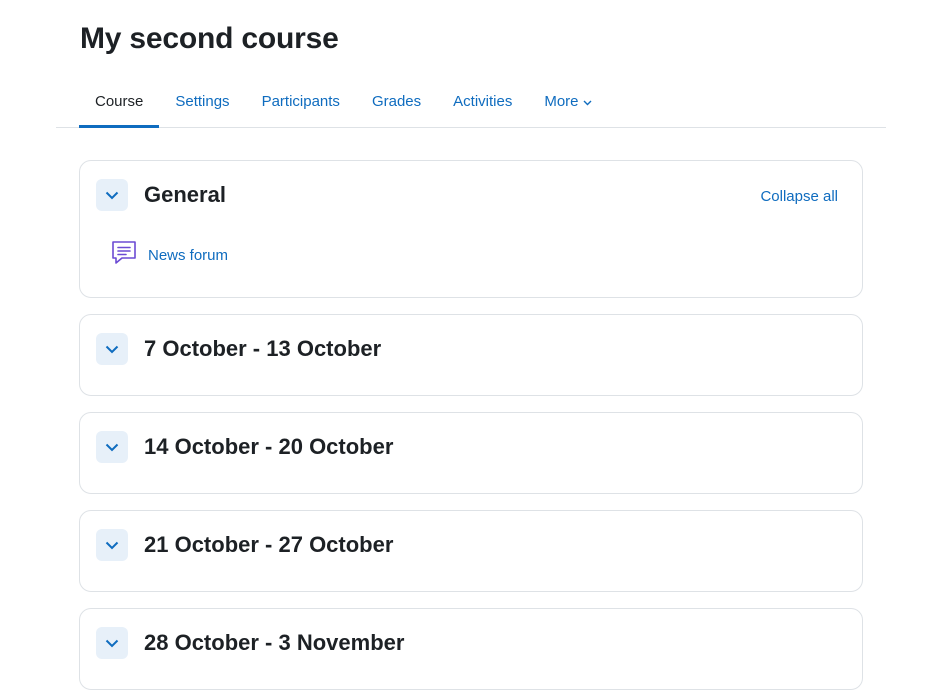 The width and height of the screenshot is (942, 700). What do you see at coordinates (274, 643) in the screenshot?
I see `section-title: 28 October - 3 November` at bounding box center [274, 643].